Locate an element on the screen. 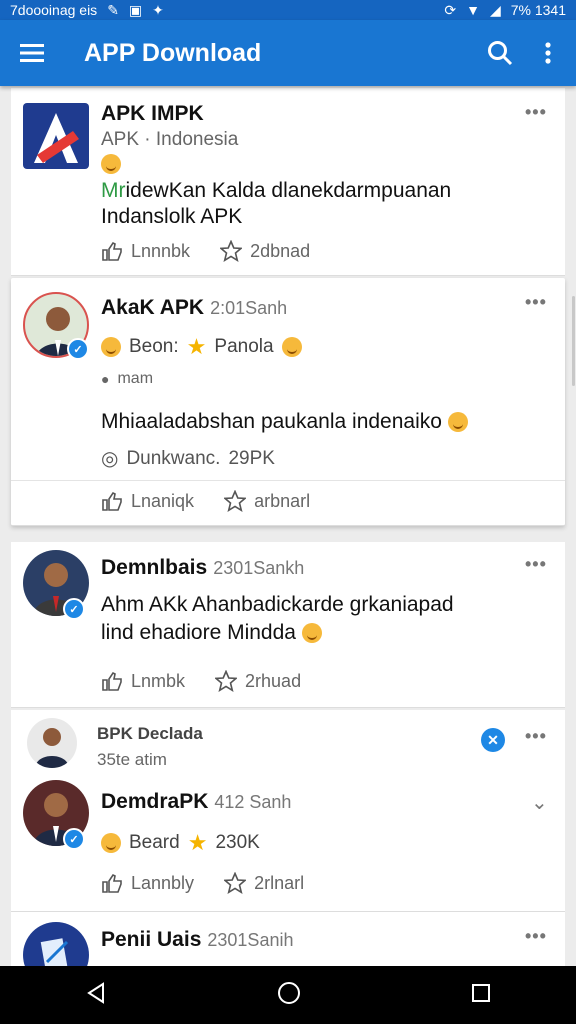  post-author-name: Penii Uais is located at coordinates (151, 939).